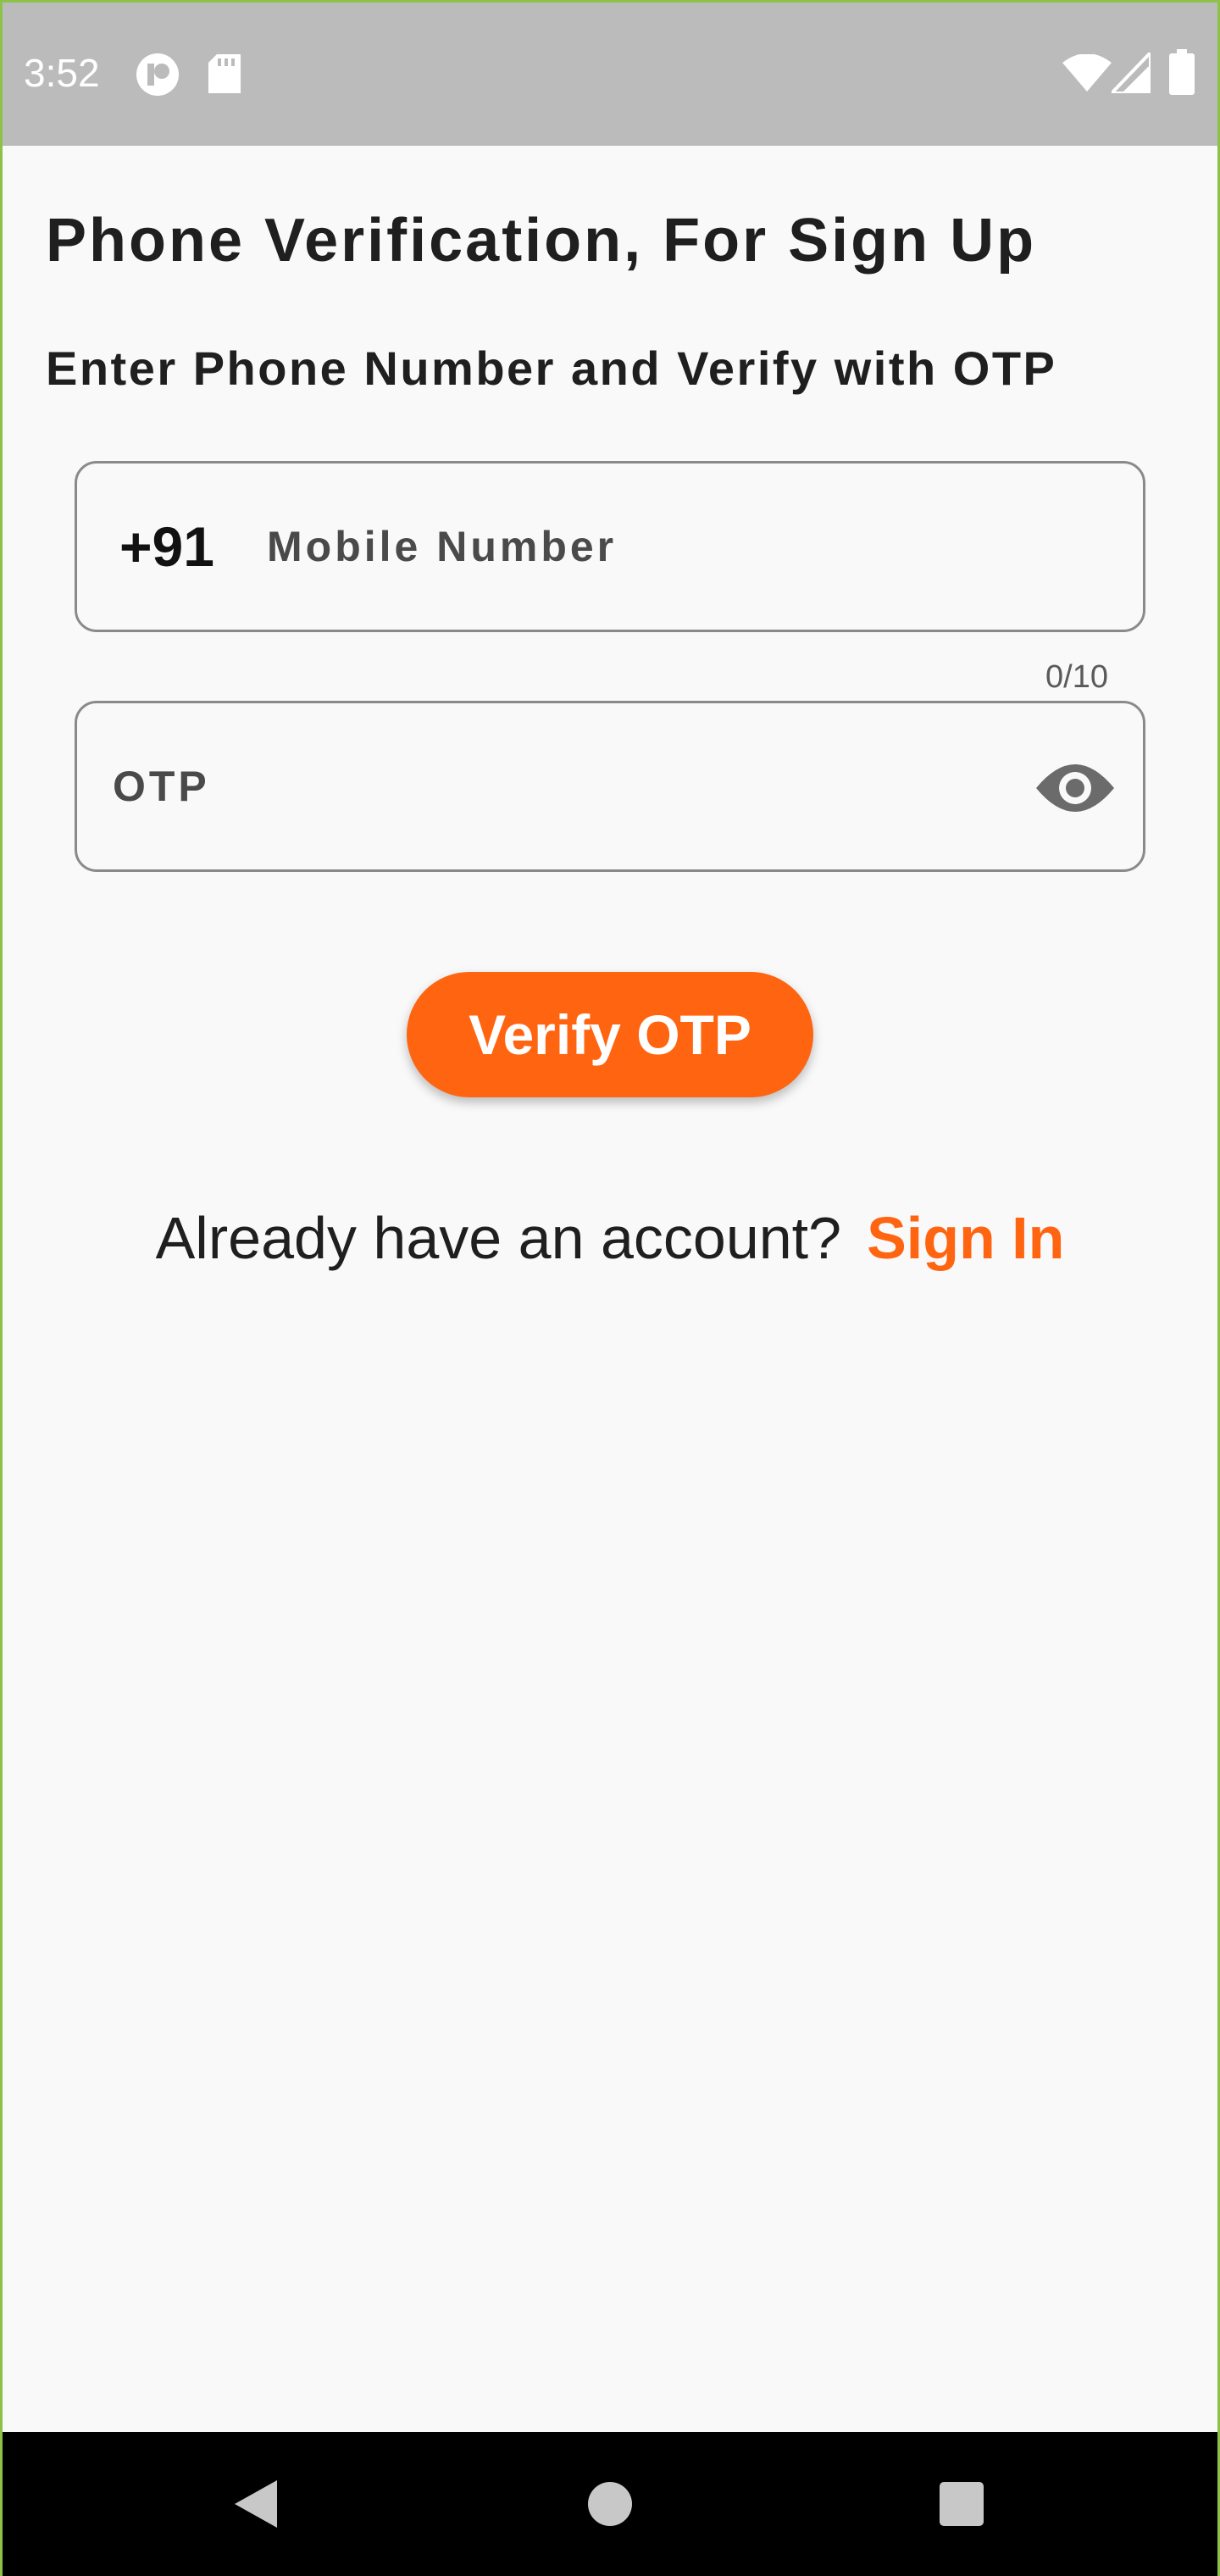 The width and height of the screenshot is (1220, 2576). What do you see at coordinates (1182, 72) in the screenshot?
I see `battery-icon` at bounding box center [1182, 72].